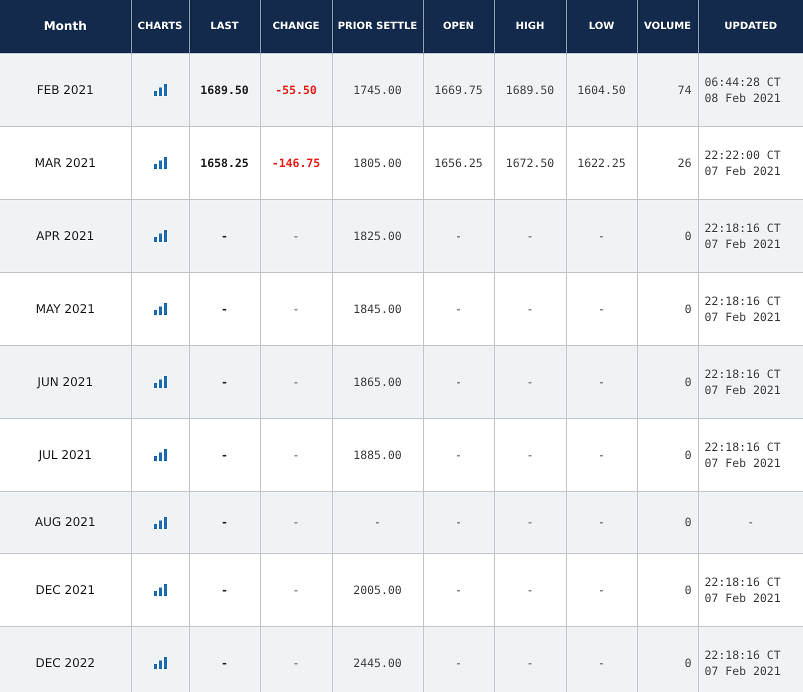 The height and width of the screenshot is (692, 803). What do you see at coordinates (458, 163) in the screenshot?
I see `open-price: 1656.25` at bounding box center [458, 163].